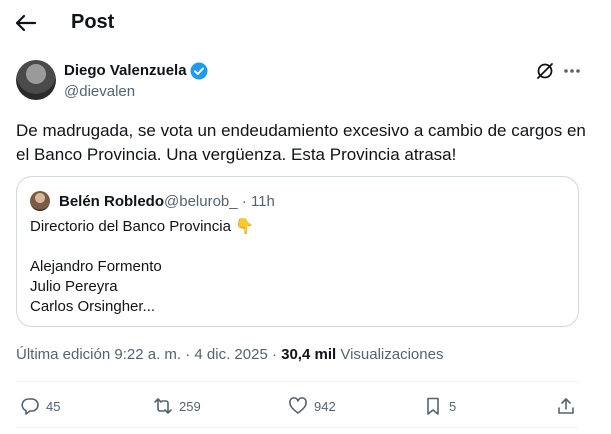  What do you see at coordinates (390, 354) in the screenshot?
I see `views-label: Visualizaciones` at bounding box center [390, 354].